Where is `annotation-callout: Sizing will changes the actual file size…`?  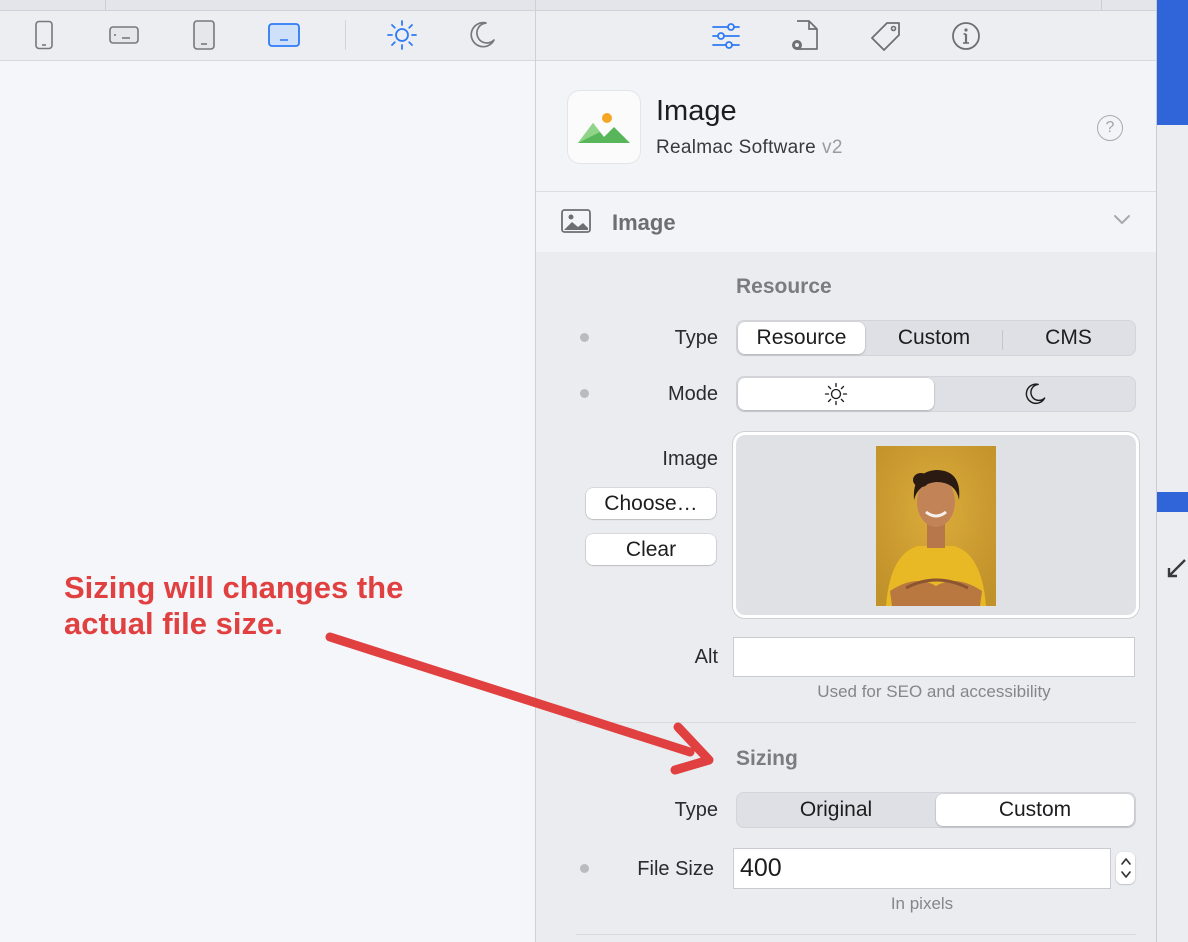
annotation-callout: Sizing will changes the actual file size… is located at coordinates (264, 606).